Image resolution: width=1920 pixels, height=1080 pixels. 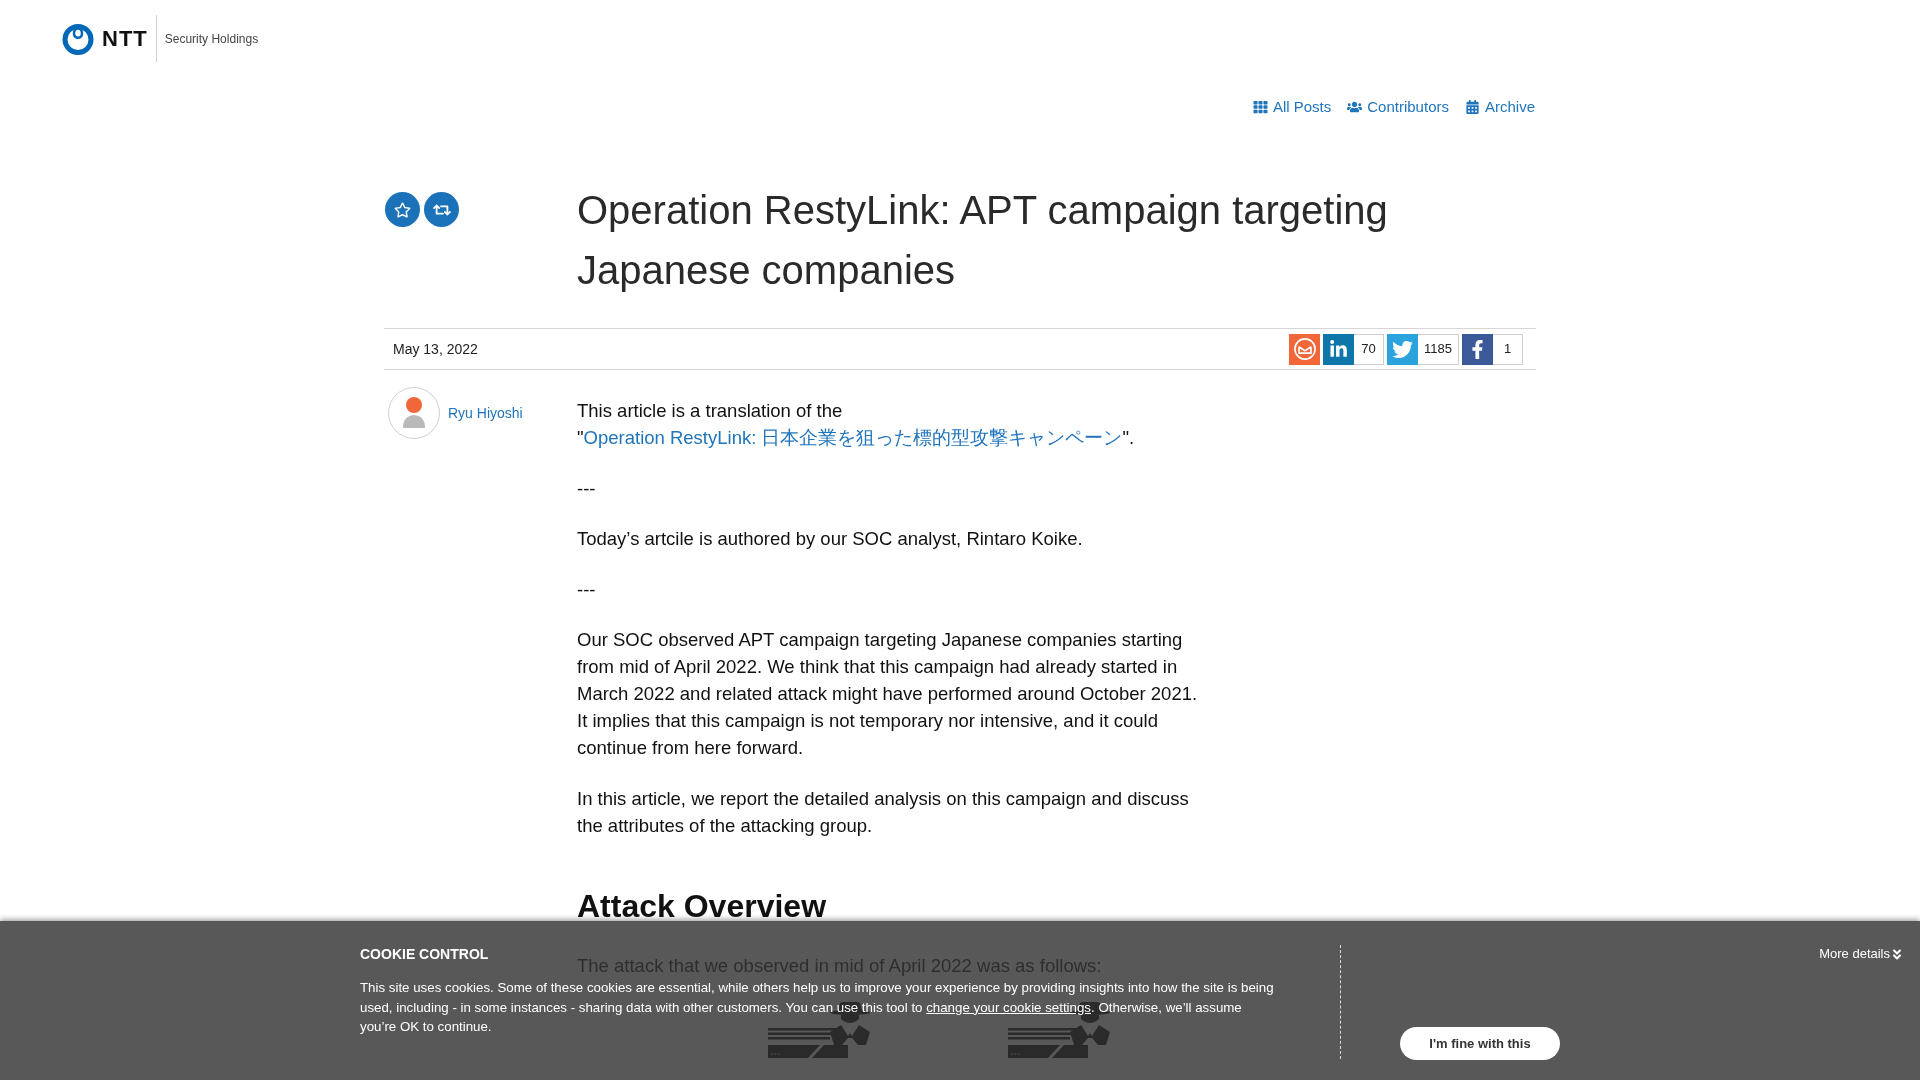 I want to click on accept-cookies-button: I'm fine with this, so click(x=1480, y=1043).